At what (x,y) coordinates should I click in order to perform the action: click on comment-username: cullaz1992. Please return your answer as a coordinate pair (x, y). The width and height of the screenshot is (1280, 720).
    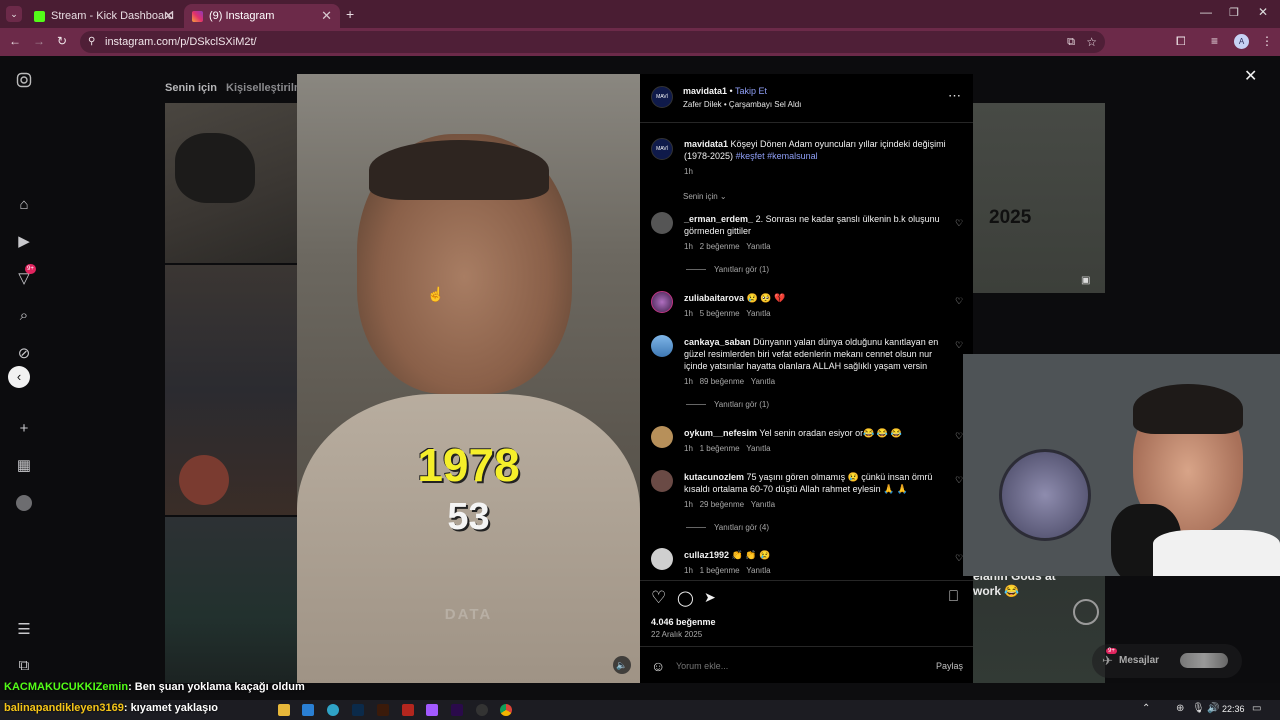
    Looking at the image, I should click on (706, 555).